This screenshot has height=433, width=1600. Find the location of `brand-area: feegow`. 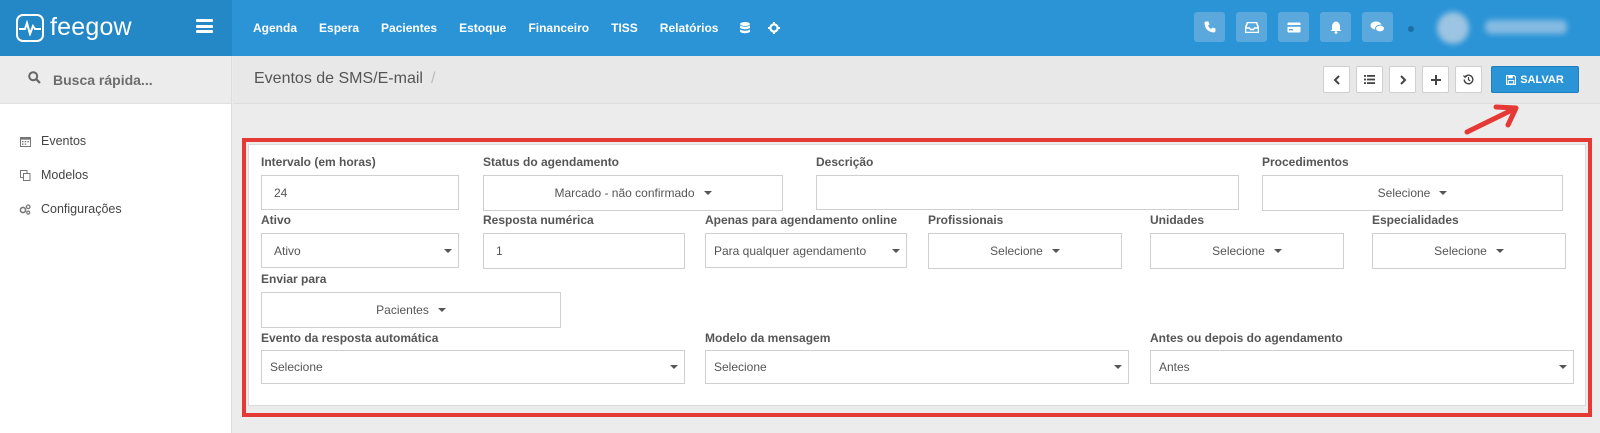

brand-area: feegow is located at coordinates (116, 28).